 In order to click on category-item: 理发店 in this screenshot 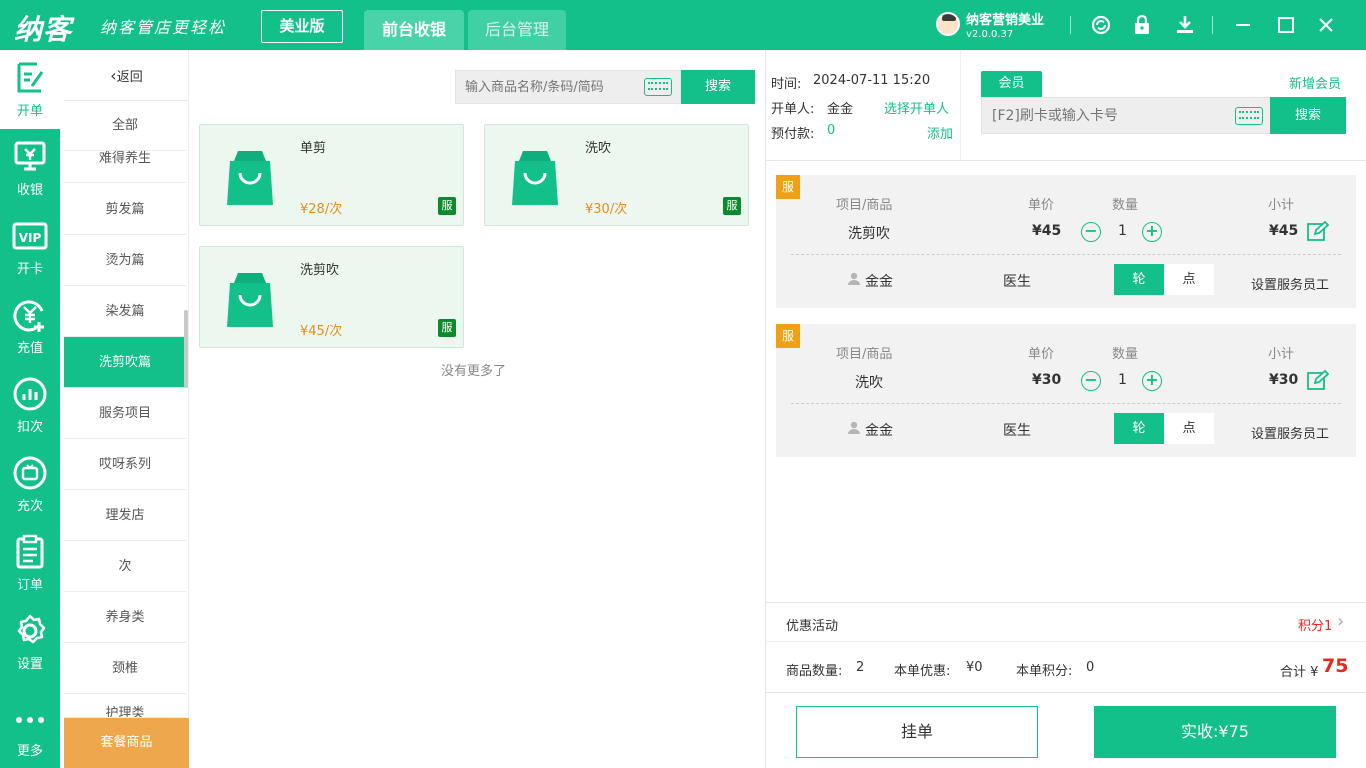, I will do `click(125, 515)`.